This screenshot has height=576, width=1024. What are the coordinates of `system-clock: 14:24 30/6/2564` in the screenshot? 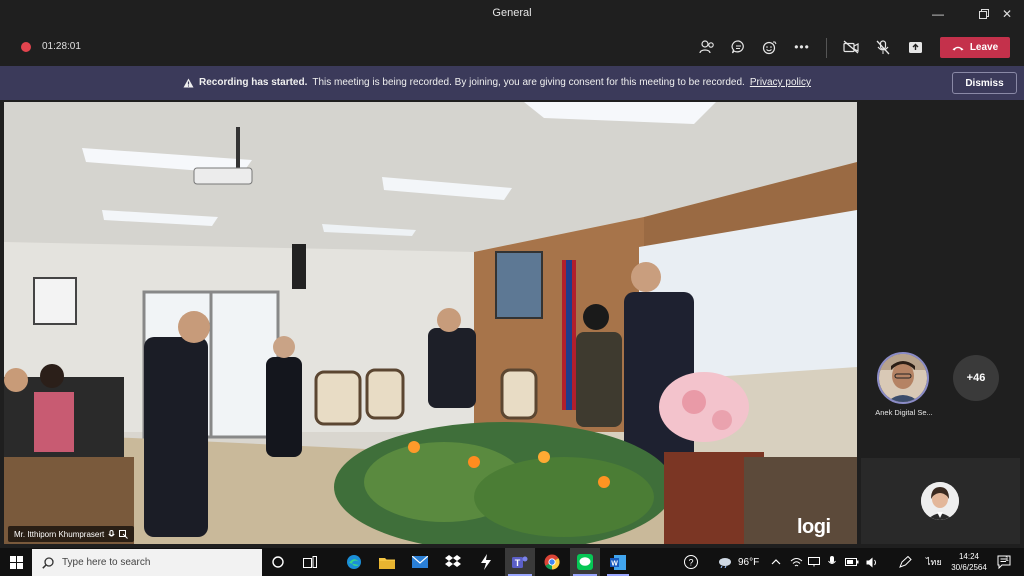 It's located at (969, 562).